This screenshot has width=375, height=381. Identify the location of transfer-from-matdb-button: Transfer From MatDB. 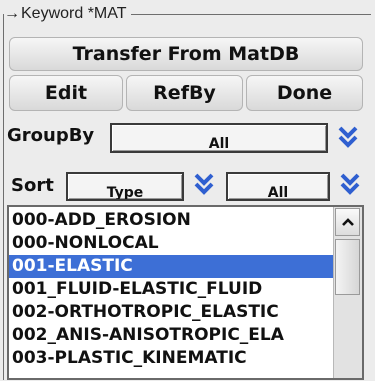
(186, 54).